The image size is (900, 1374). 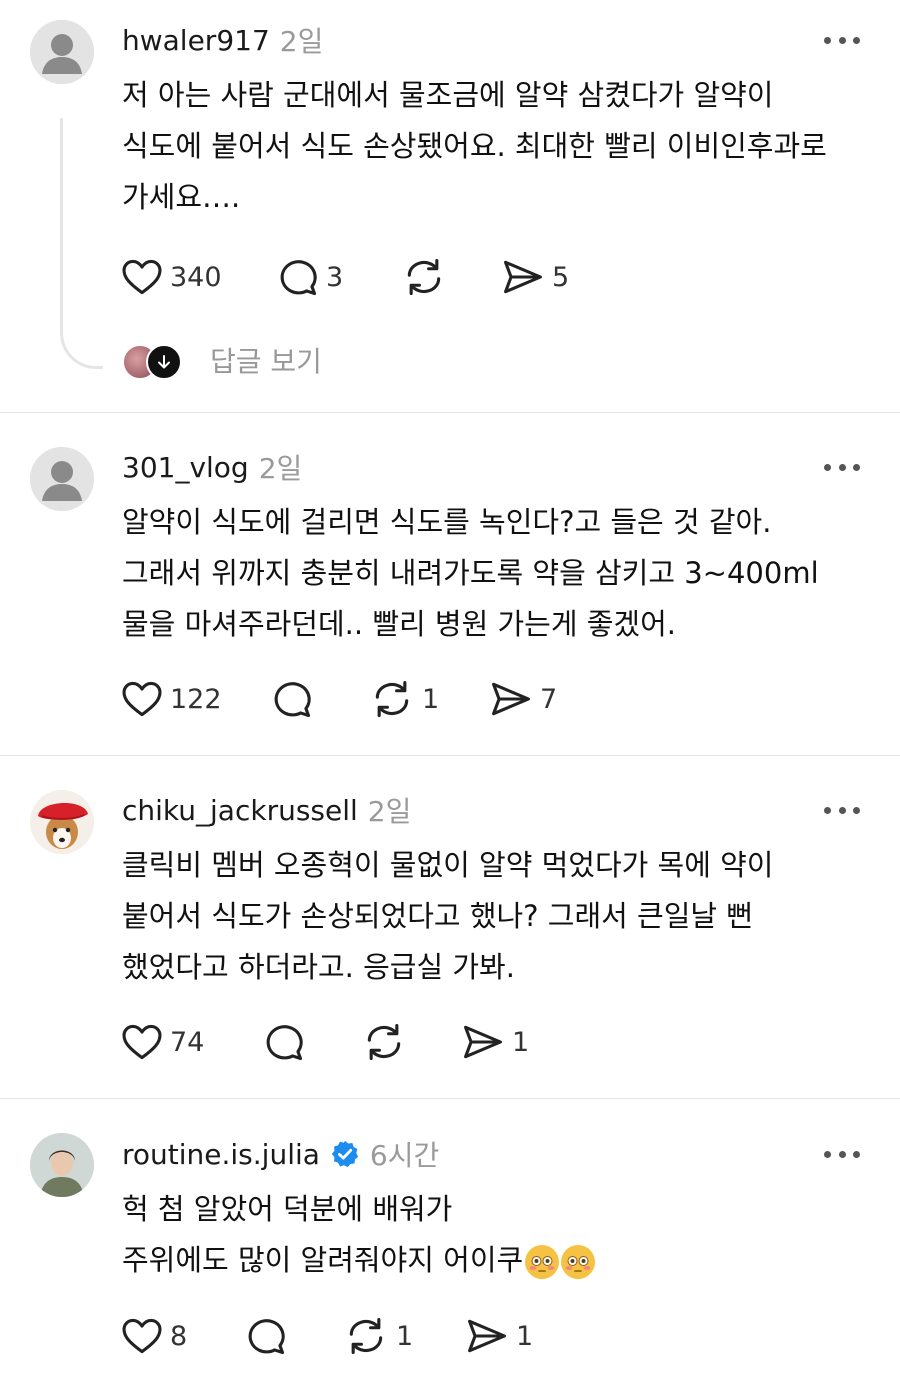 I want to click on reply-button: 3, so click(x=309, y=277).